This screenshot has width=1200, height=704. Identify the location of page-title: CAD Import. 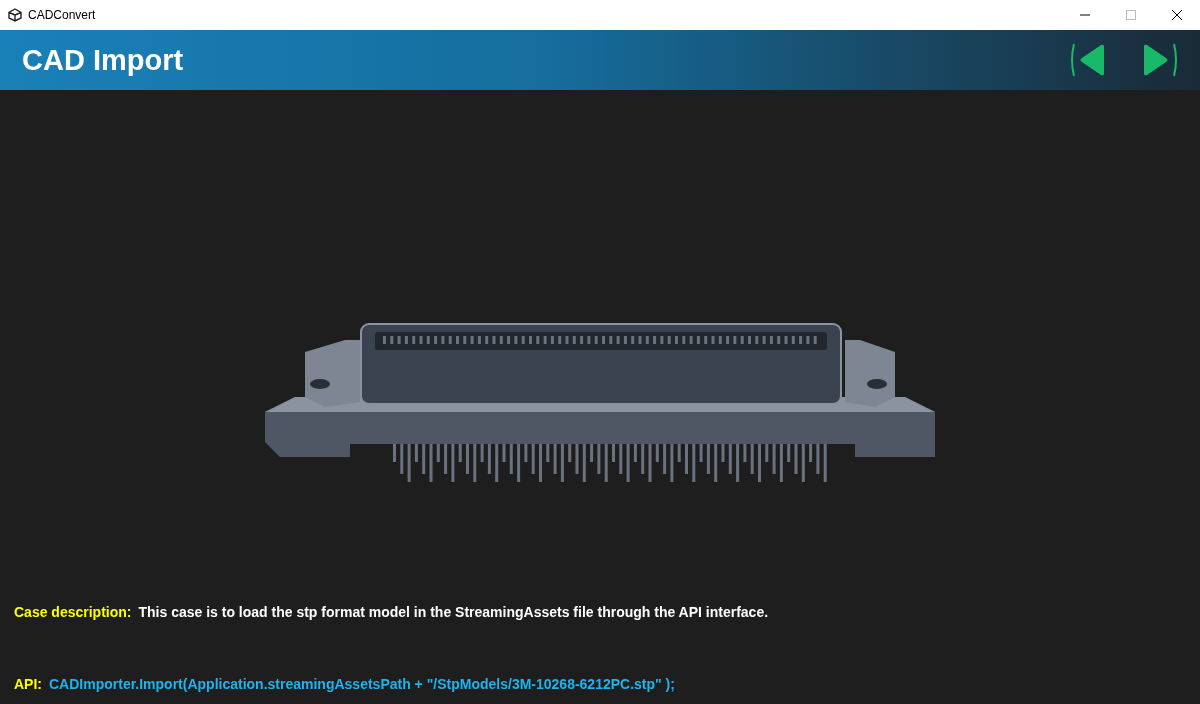
(103, 60).